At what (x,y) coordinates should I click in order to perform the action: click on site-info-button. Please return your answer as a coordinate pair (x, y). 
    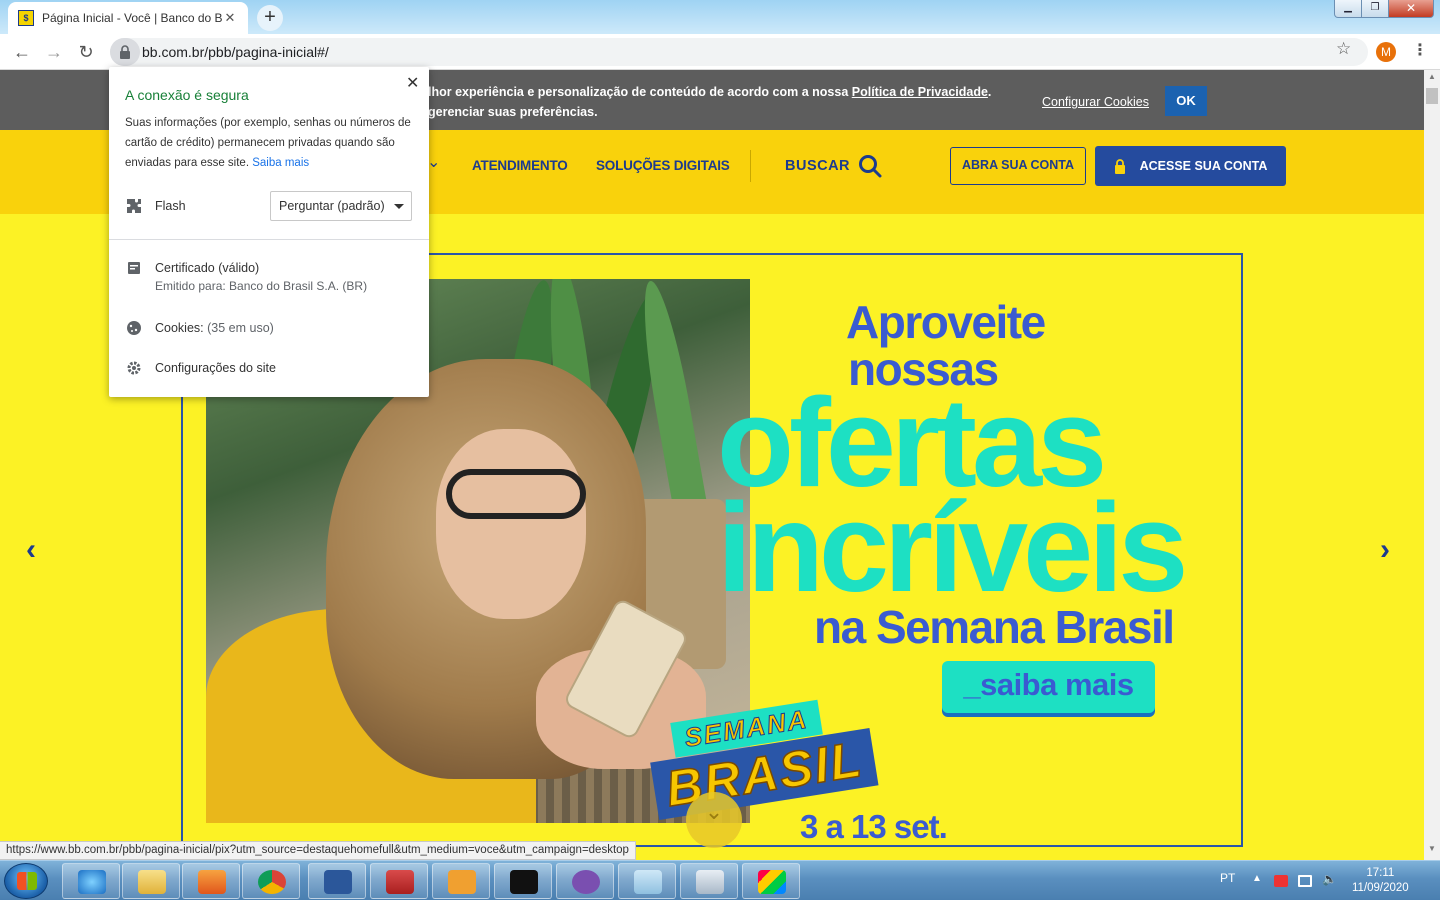
    Looking at the image, I should click on (125, 52).